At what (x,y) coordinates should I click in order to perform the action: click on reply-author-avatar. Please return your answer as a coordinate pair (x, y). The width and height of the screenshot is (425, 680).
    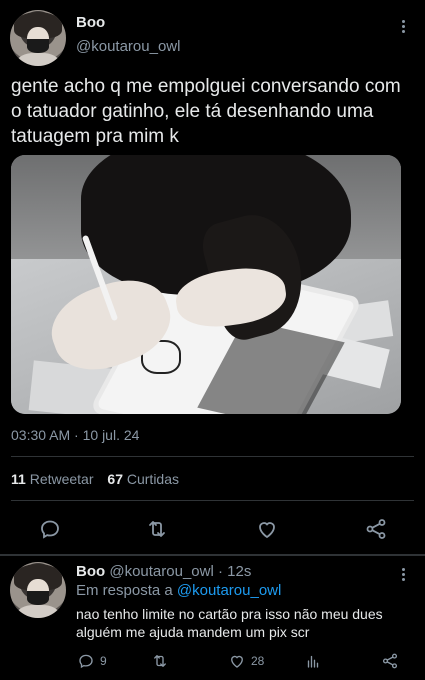
    Looking at the image, I should click on (38, 590).